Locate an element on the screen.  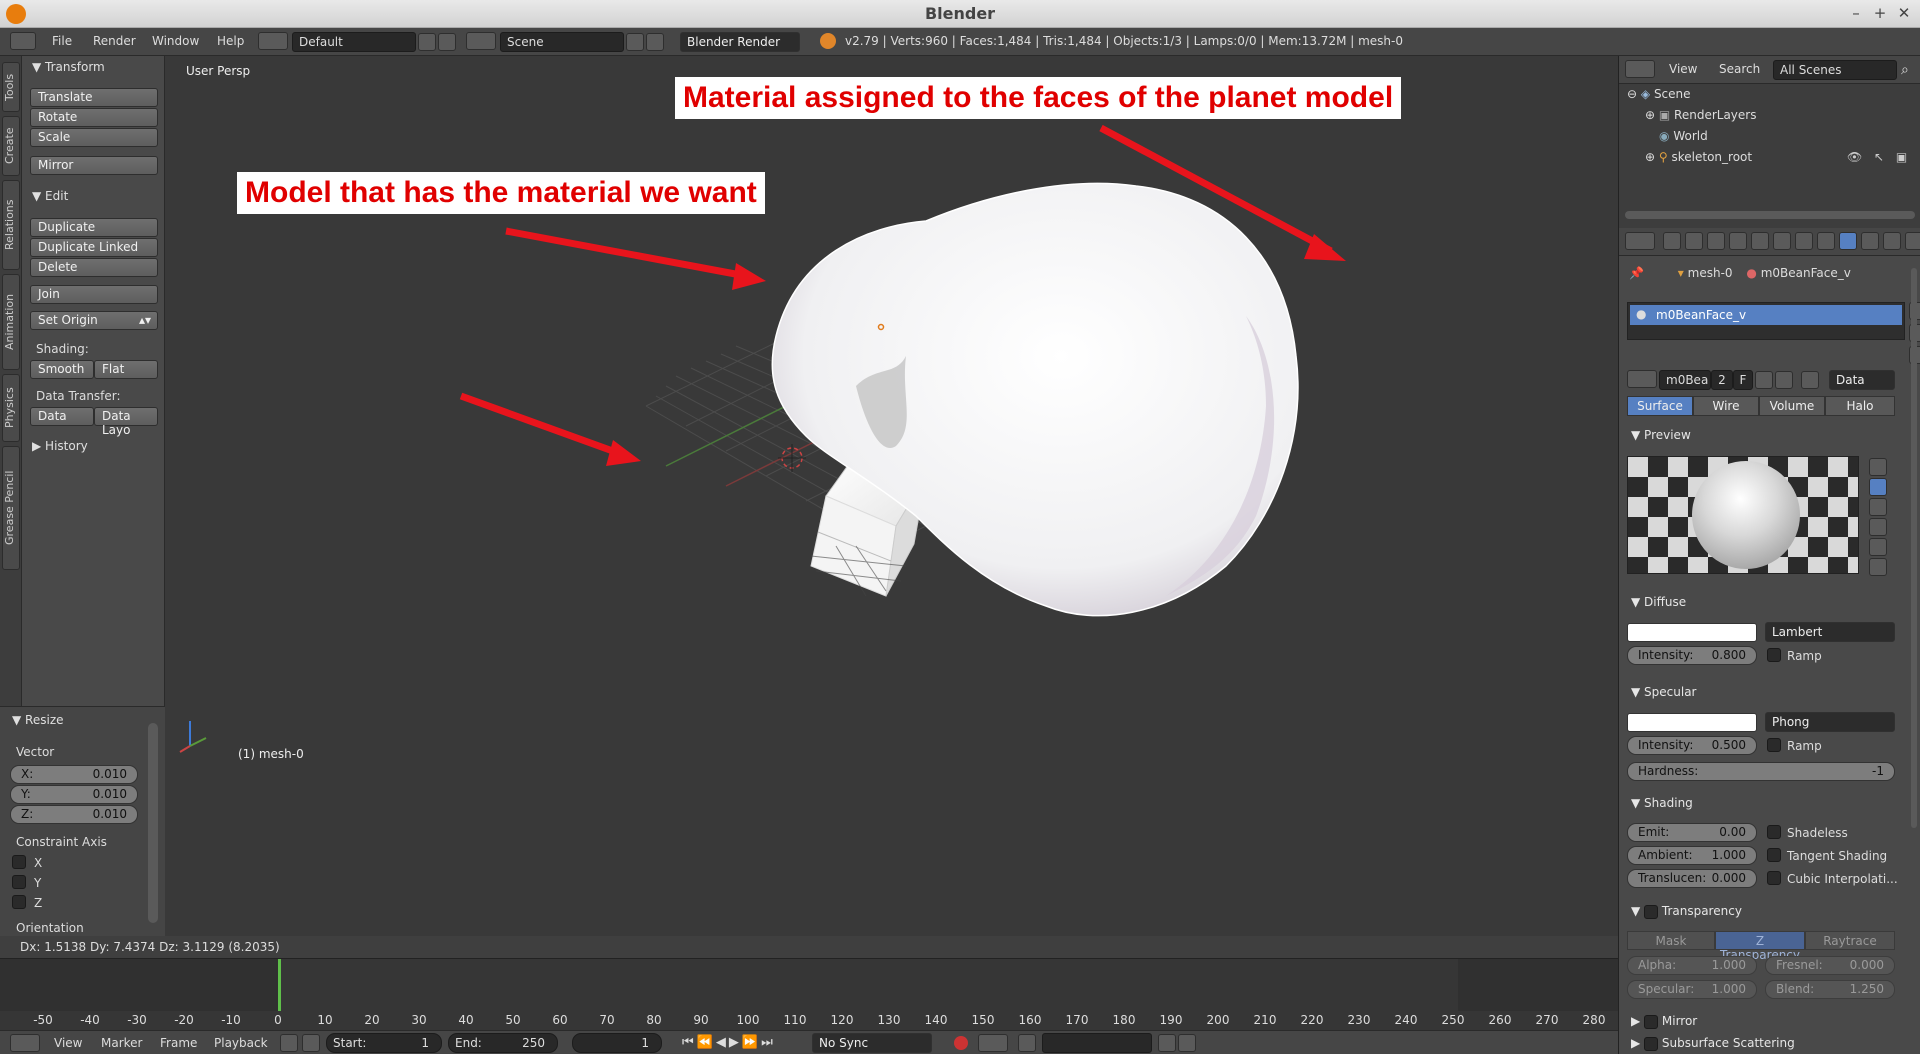
material-slot-item: ● m0BeanFace_v is located at coordinates (1766, 315).